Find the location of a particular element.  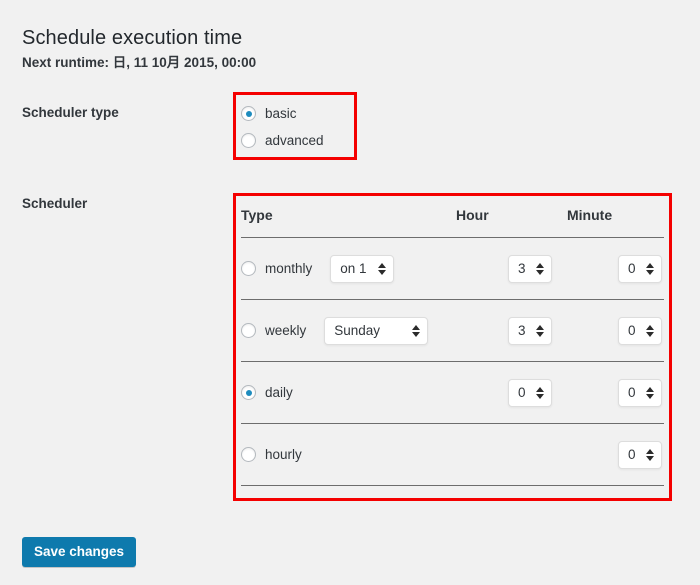

radio-weekly-icon is located at coordinates (248, 330).